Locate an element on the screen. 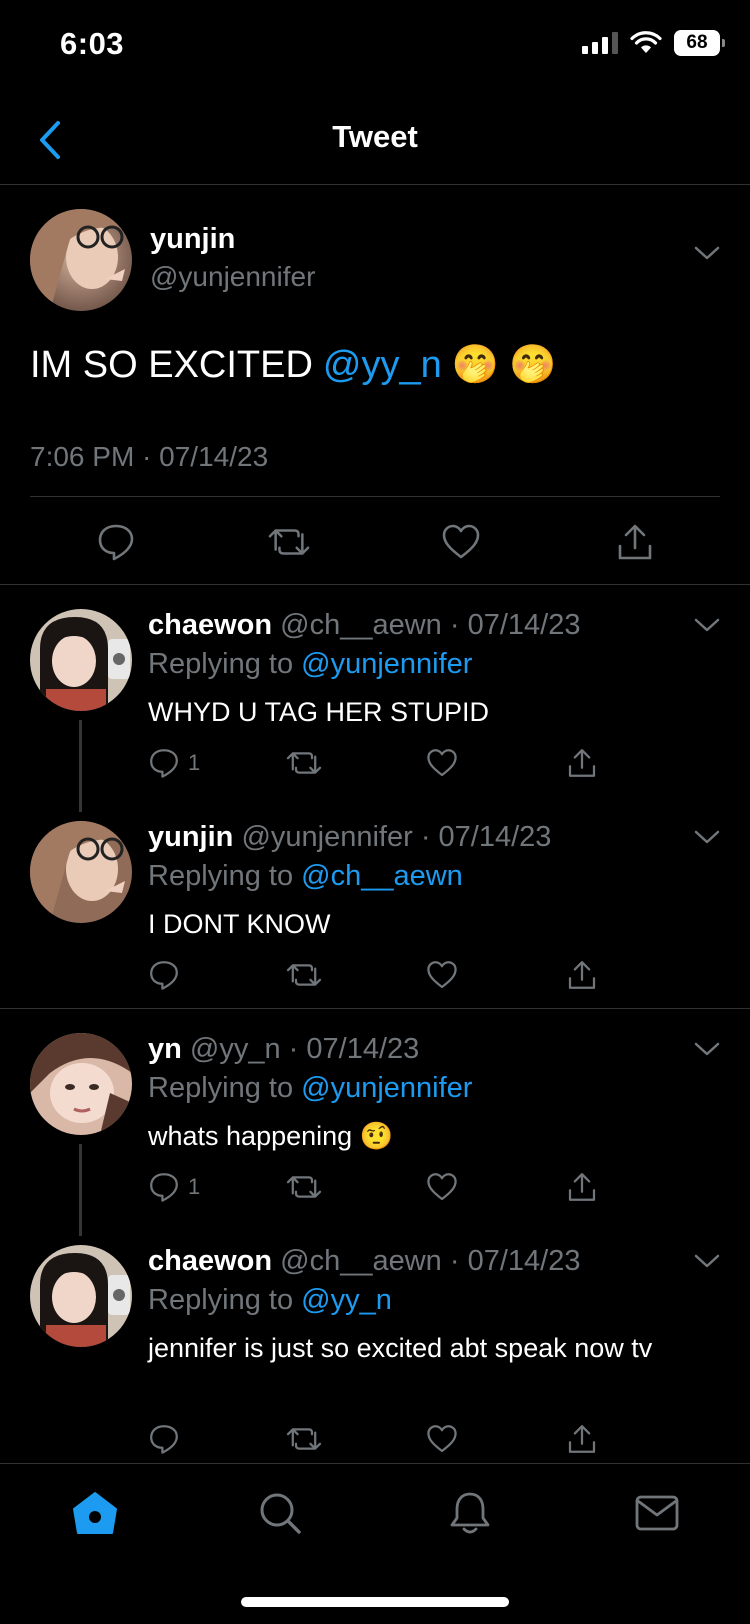  search-icon is located at coordinates (280, 1513).